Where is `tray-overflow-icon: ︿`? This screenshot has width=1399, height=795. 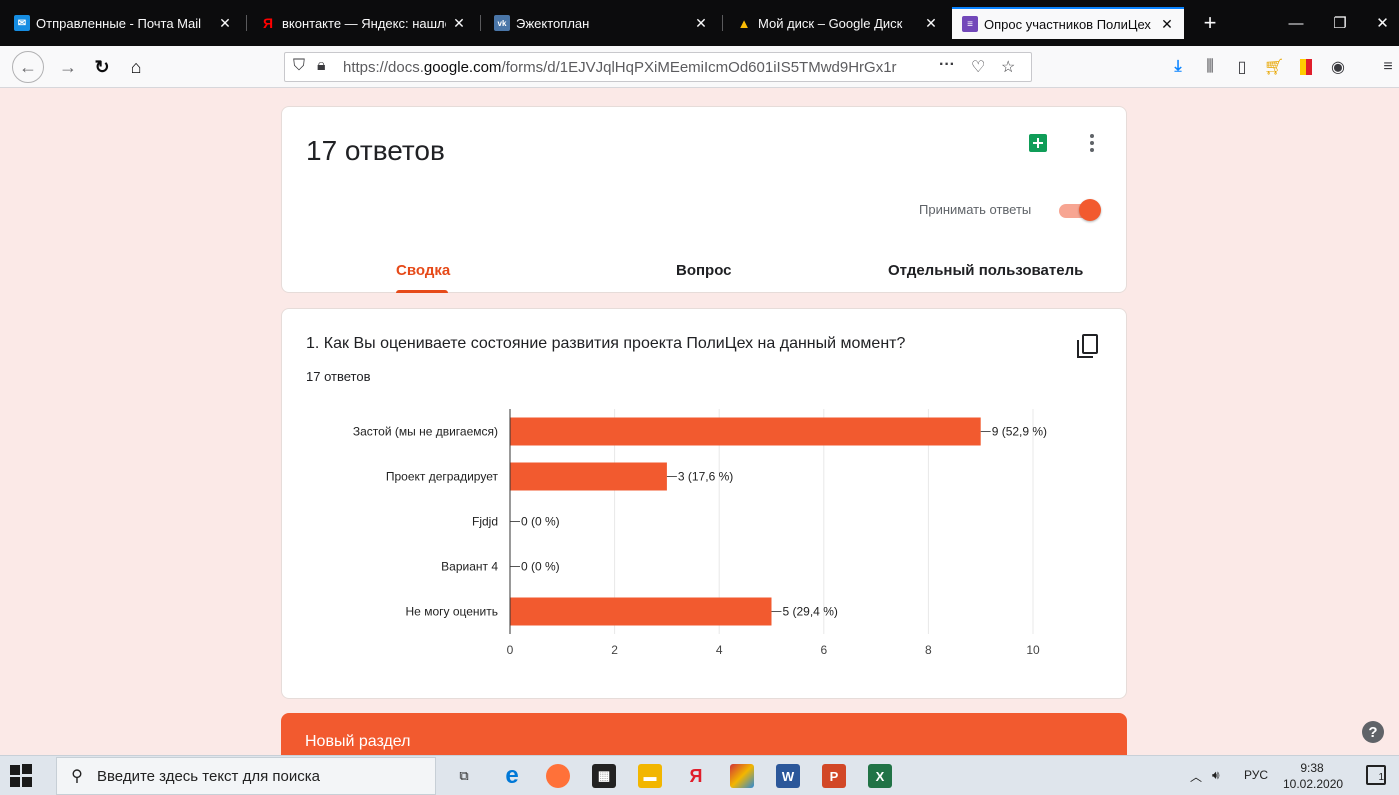
tray-overflow-icon: ︿ is located at coordinates (1196, 776).